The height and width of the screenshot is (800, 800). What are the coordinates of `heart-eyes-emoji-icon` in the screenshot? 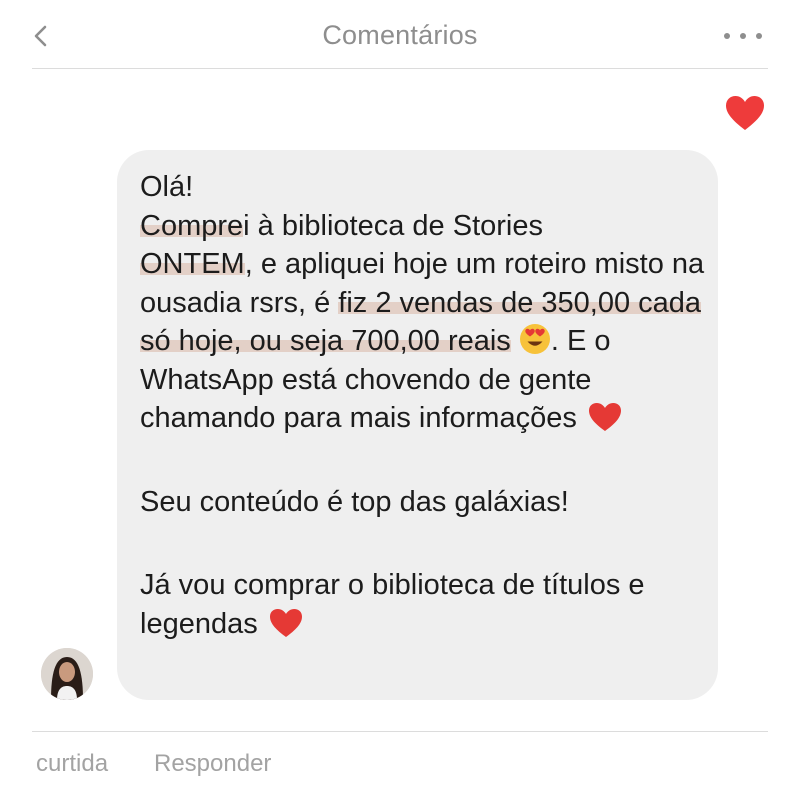 It's located at (534, 339).